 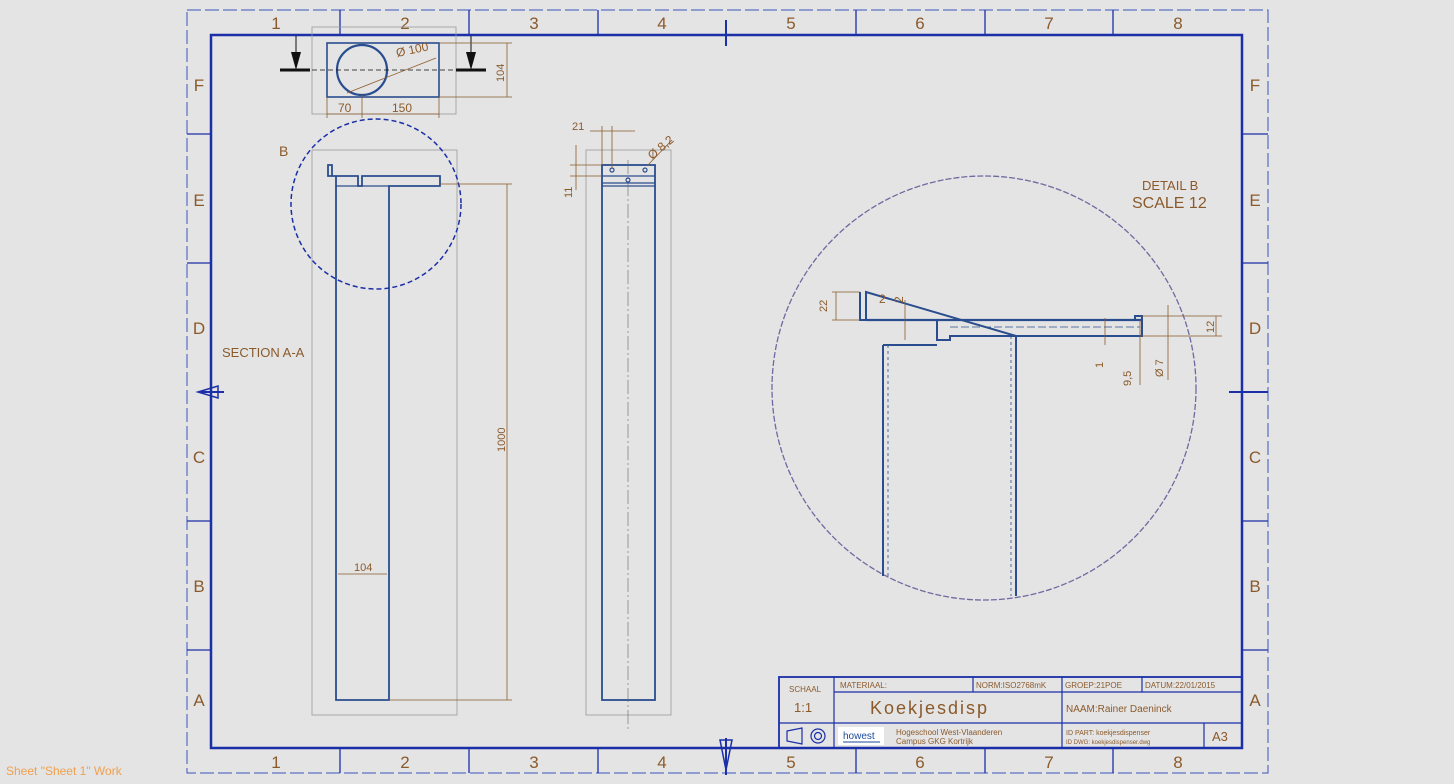 I want to click on dim-detail-22: 22, so click(x=824, y=306).